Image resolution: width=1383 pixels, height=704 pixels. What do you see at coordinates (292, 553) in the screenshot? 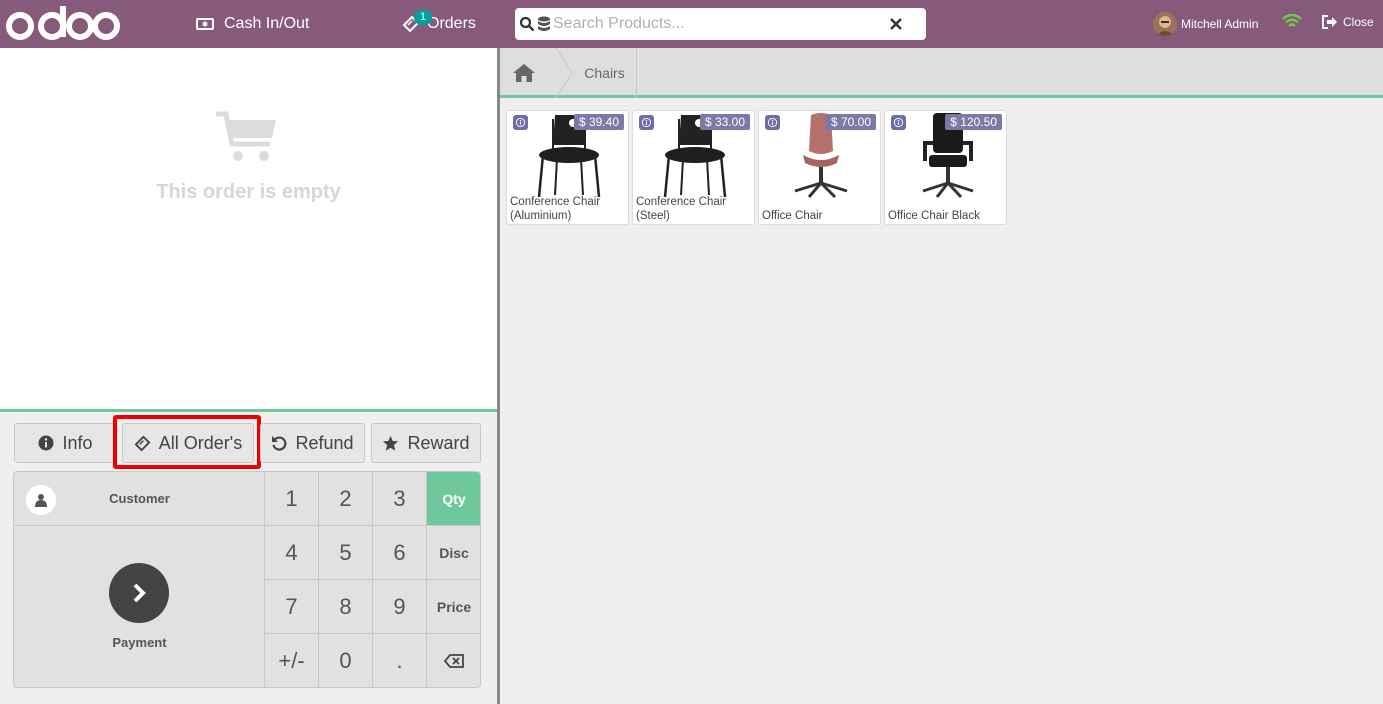
I see `numpad-key-4: 4` at bounding box center [292, 553].